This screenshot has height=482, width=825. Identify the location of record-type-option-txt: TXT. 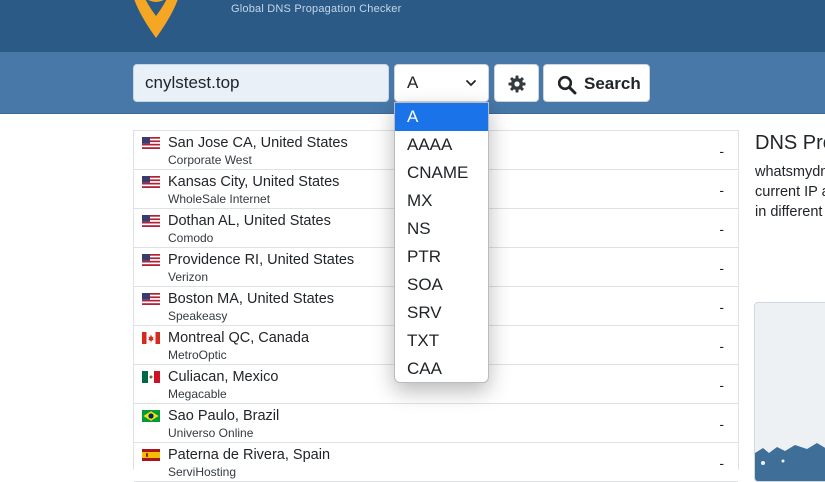
(441, 341).